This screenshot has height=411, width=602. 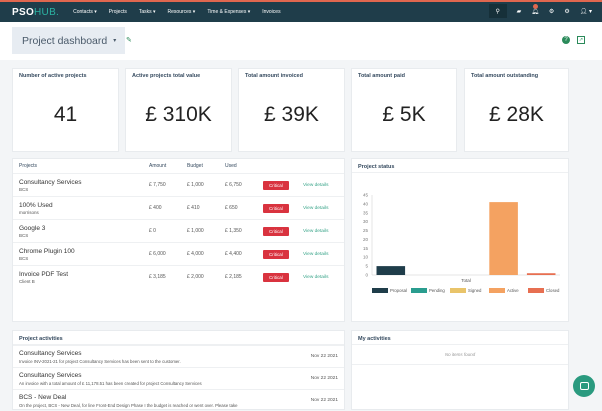 I want to click on activity-date: Nov 22 2021, so click(x=324, y=356).